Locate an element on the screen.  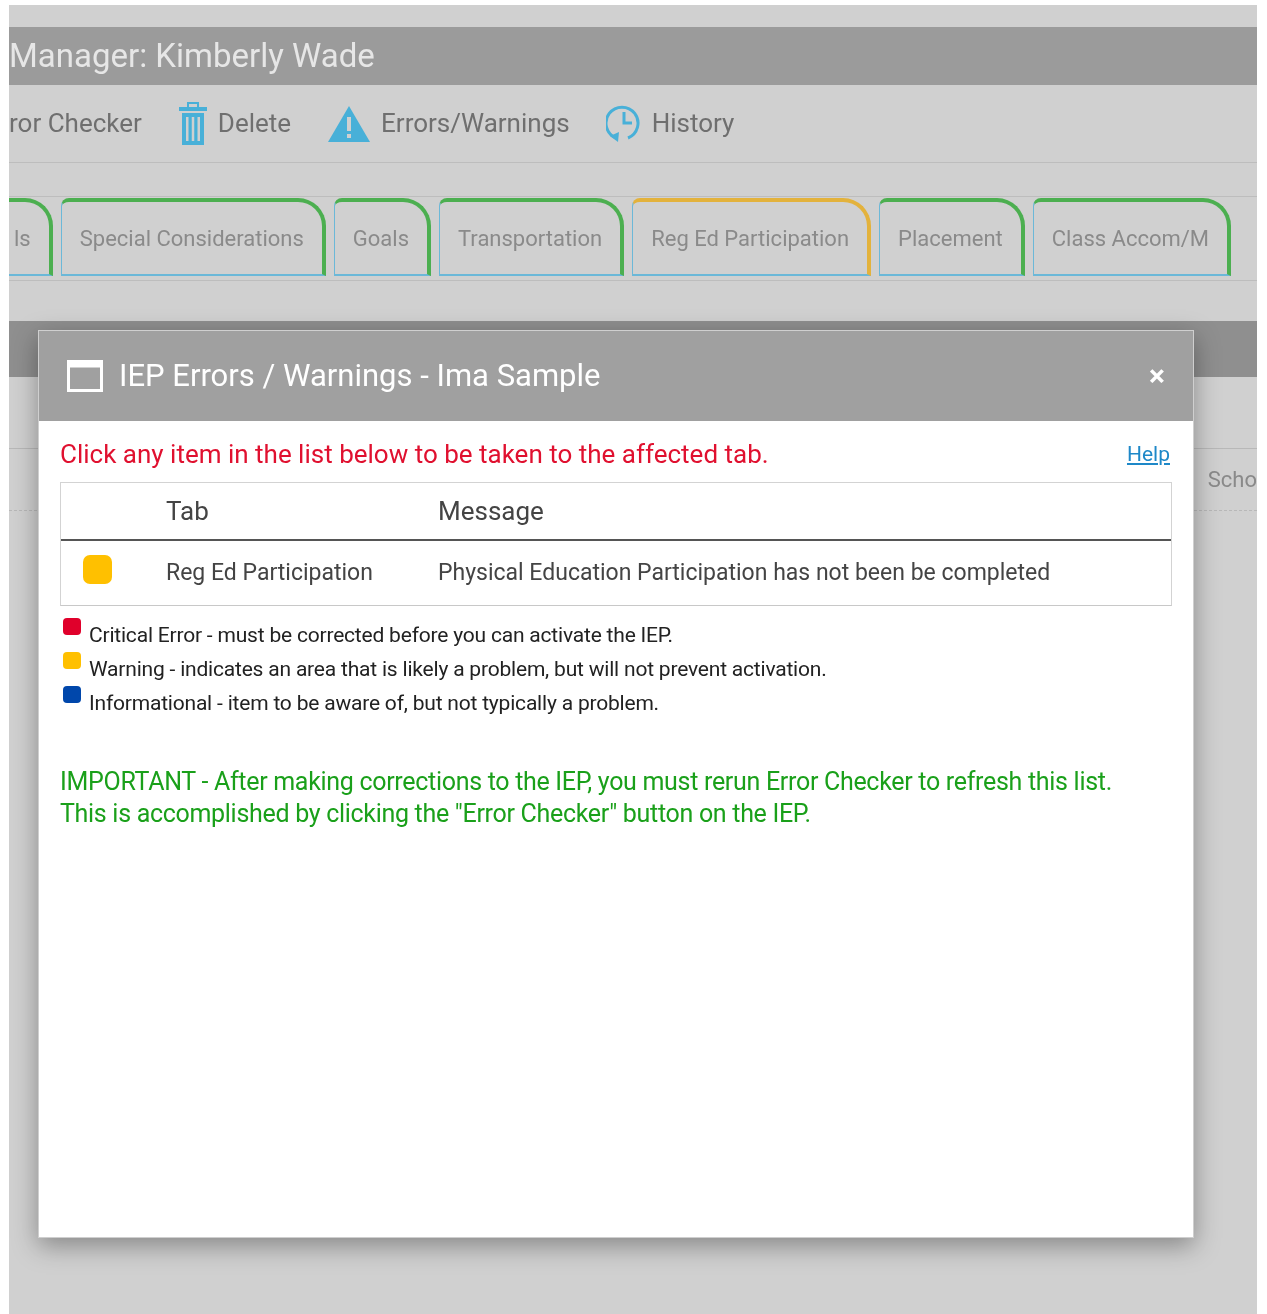
error-row: Reg Ed Participation Physical Education Participation has not been be completed is located at coordinates (616, 573).